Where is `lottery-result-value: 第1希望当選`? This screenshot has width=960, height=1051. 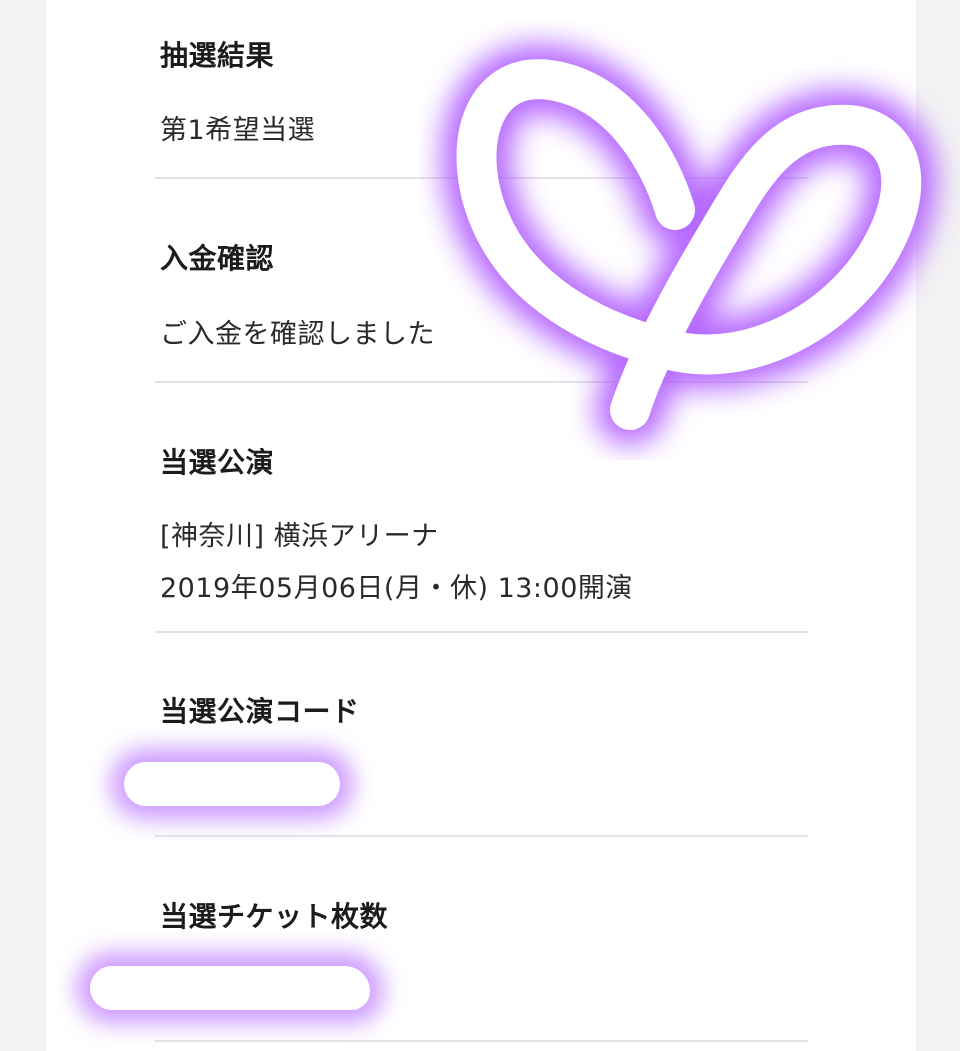
lottery-result-value: 第1希望当選 is located at coordinates (238, 130).